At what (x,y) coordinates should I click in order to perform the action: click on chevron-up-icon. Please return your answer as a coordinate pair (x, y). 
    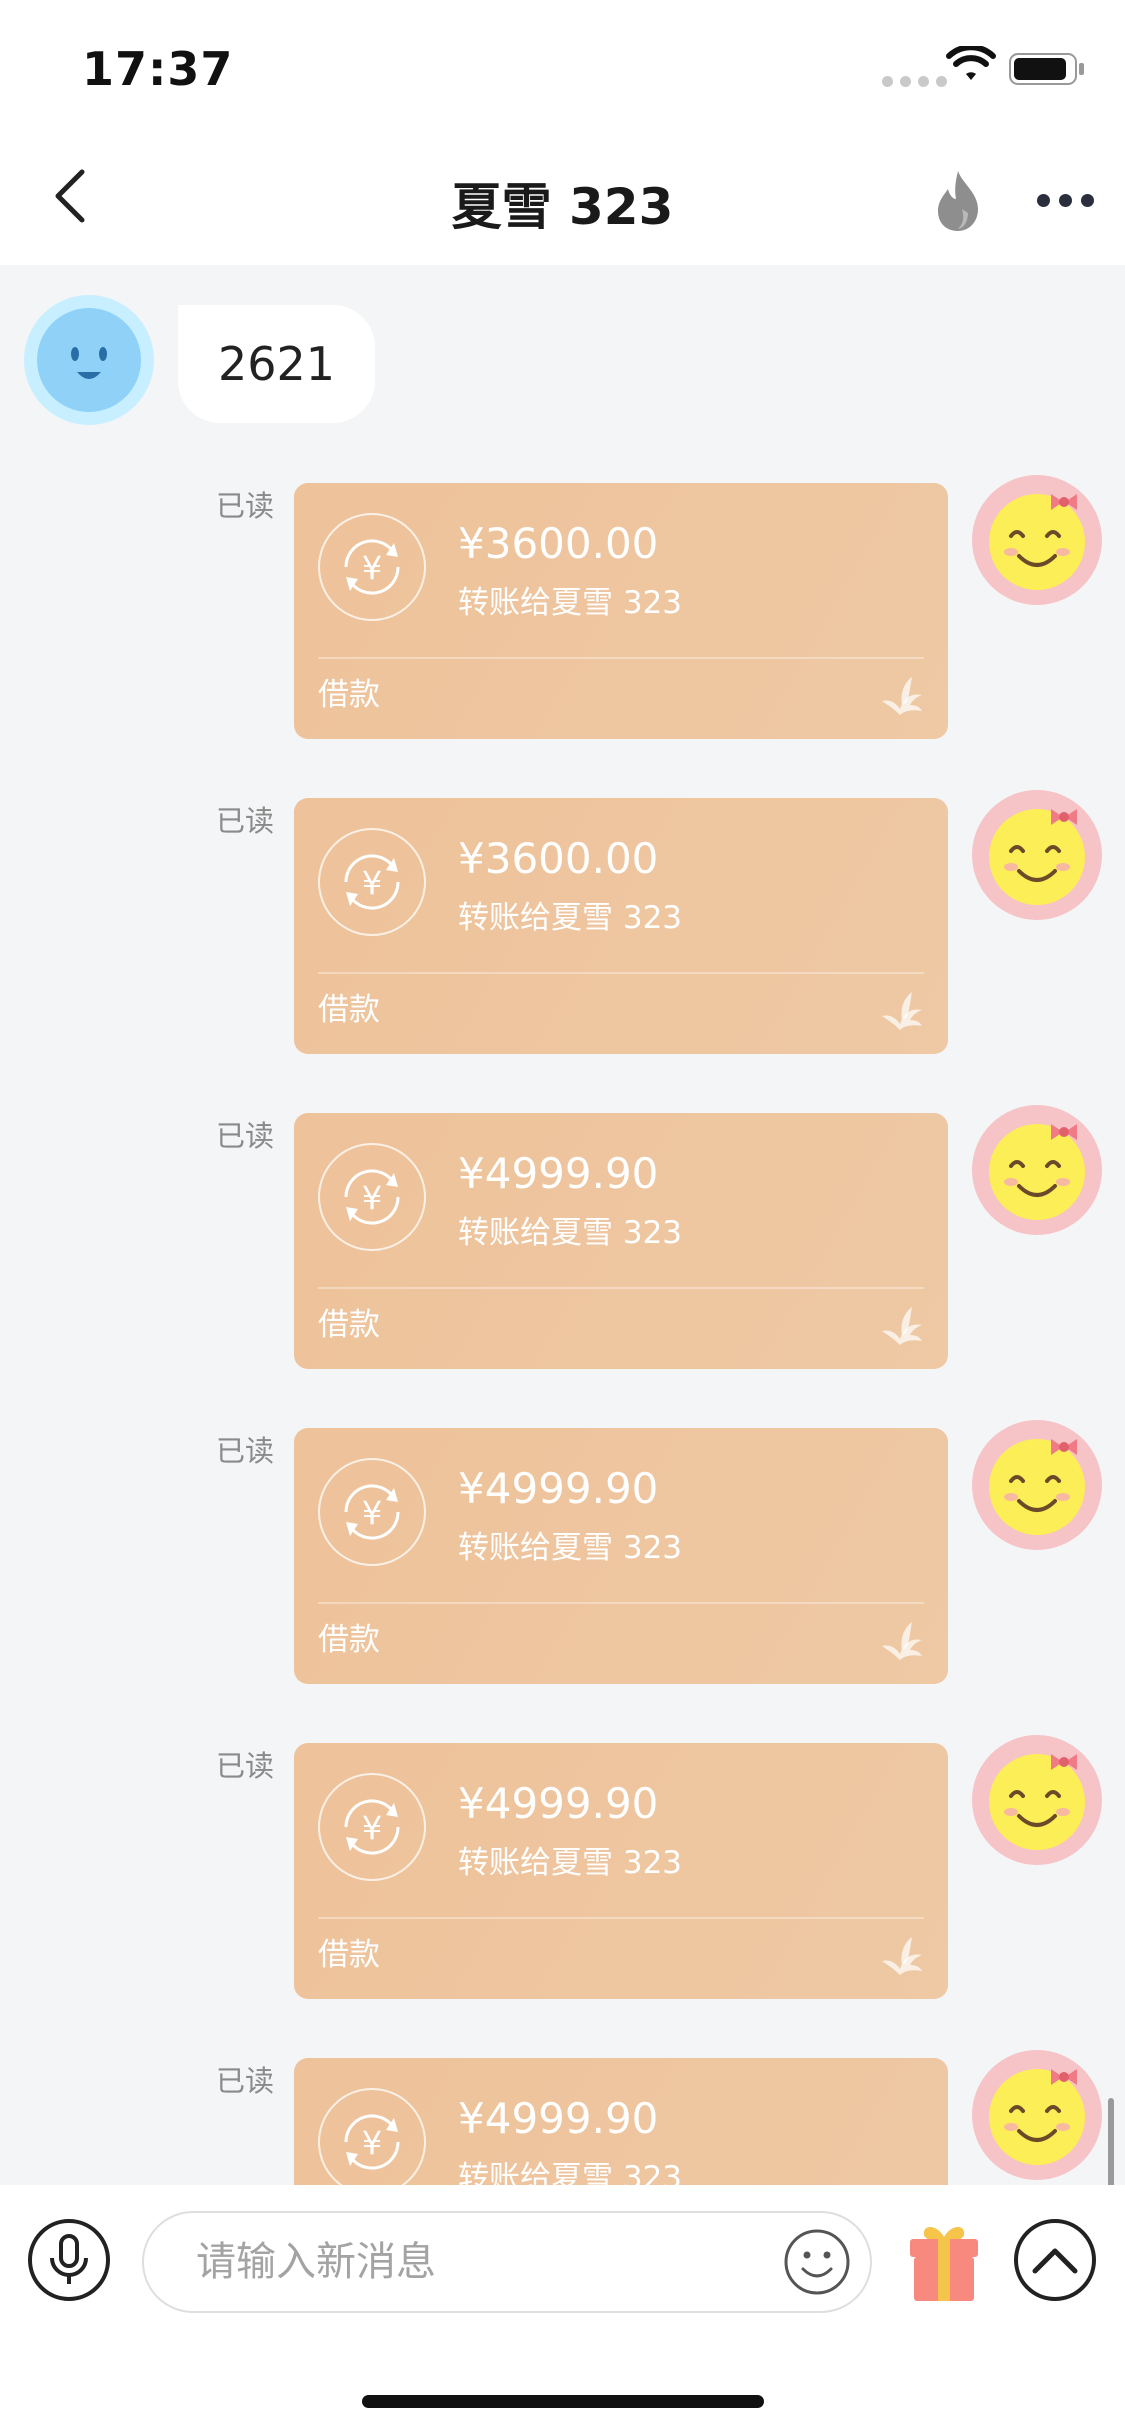
    Looking at the image, I should click on (1055, 2261).